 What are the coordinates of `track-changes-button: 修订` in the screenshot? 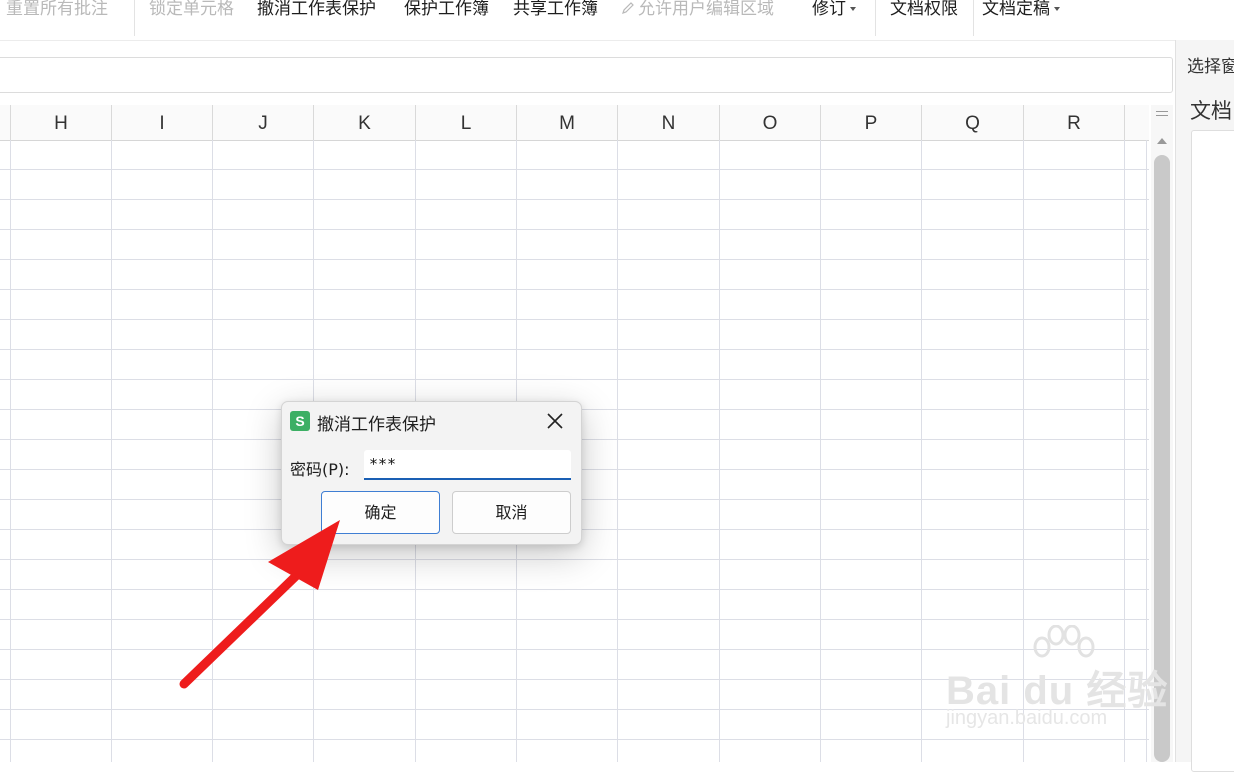 It's located at (834, 10).